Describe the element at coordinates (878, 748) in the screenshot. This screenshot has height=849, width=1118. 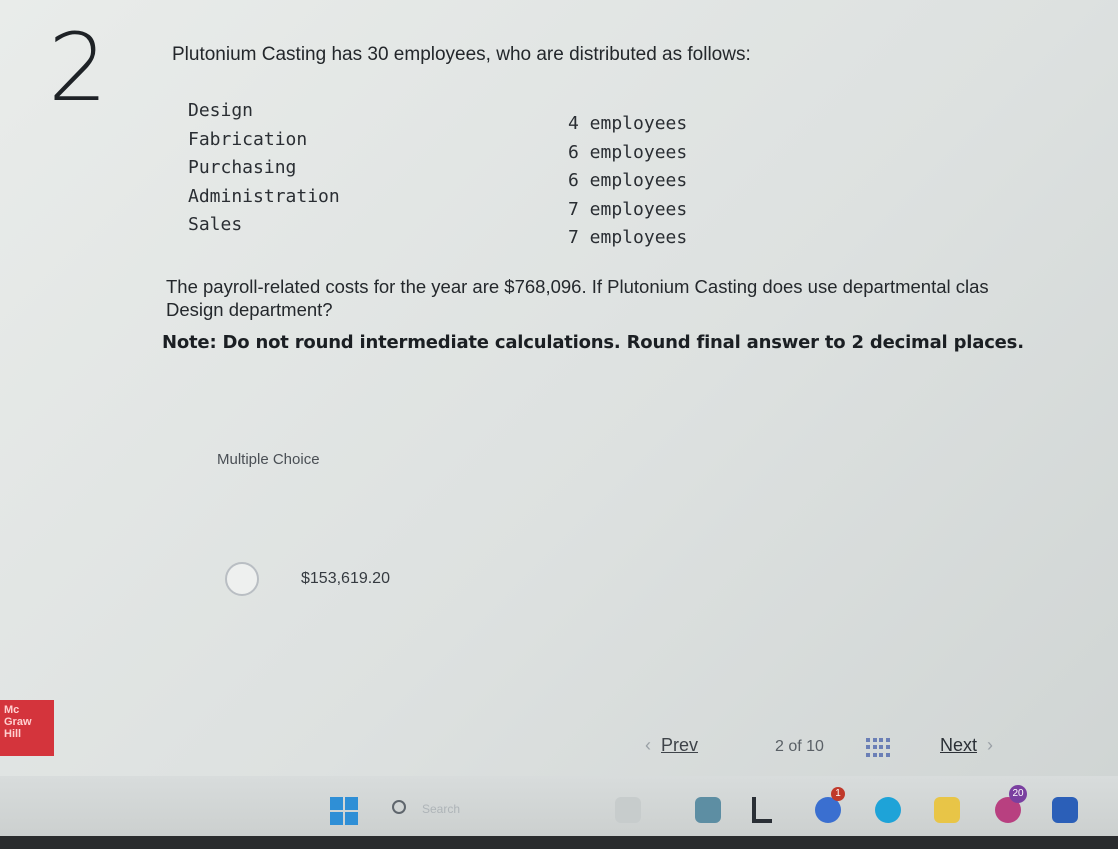
I see `question-grid-icon` at that location.